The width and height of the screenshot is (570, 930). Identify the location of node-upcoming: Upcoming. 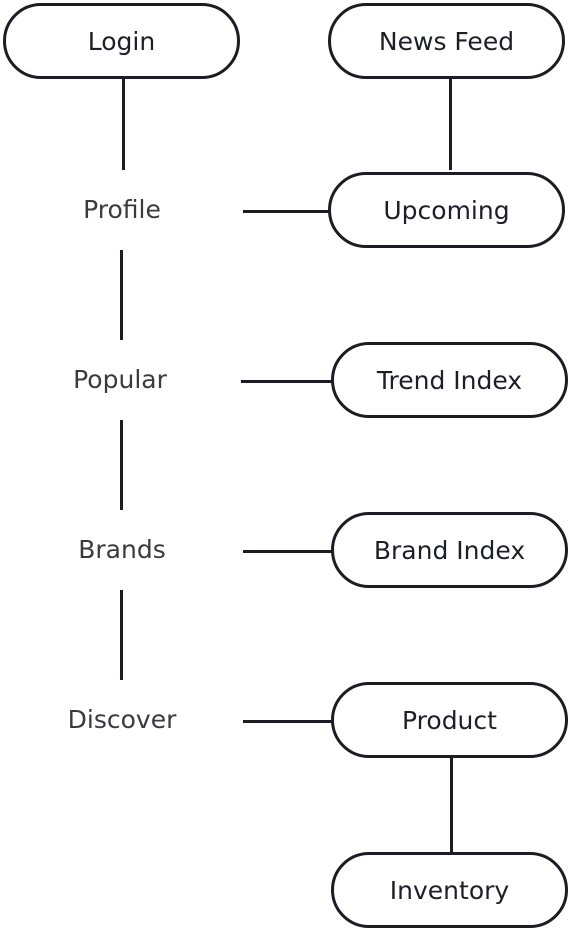
(446, 210).